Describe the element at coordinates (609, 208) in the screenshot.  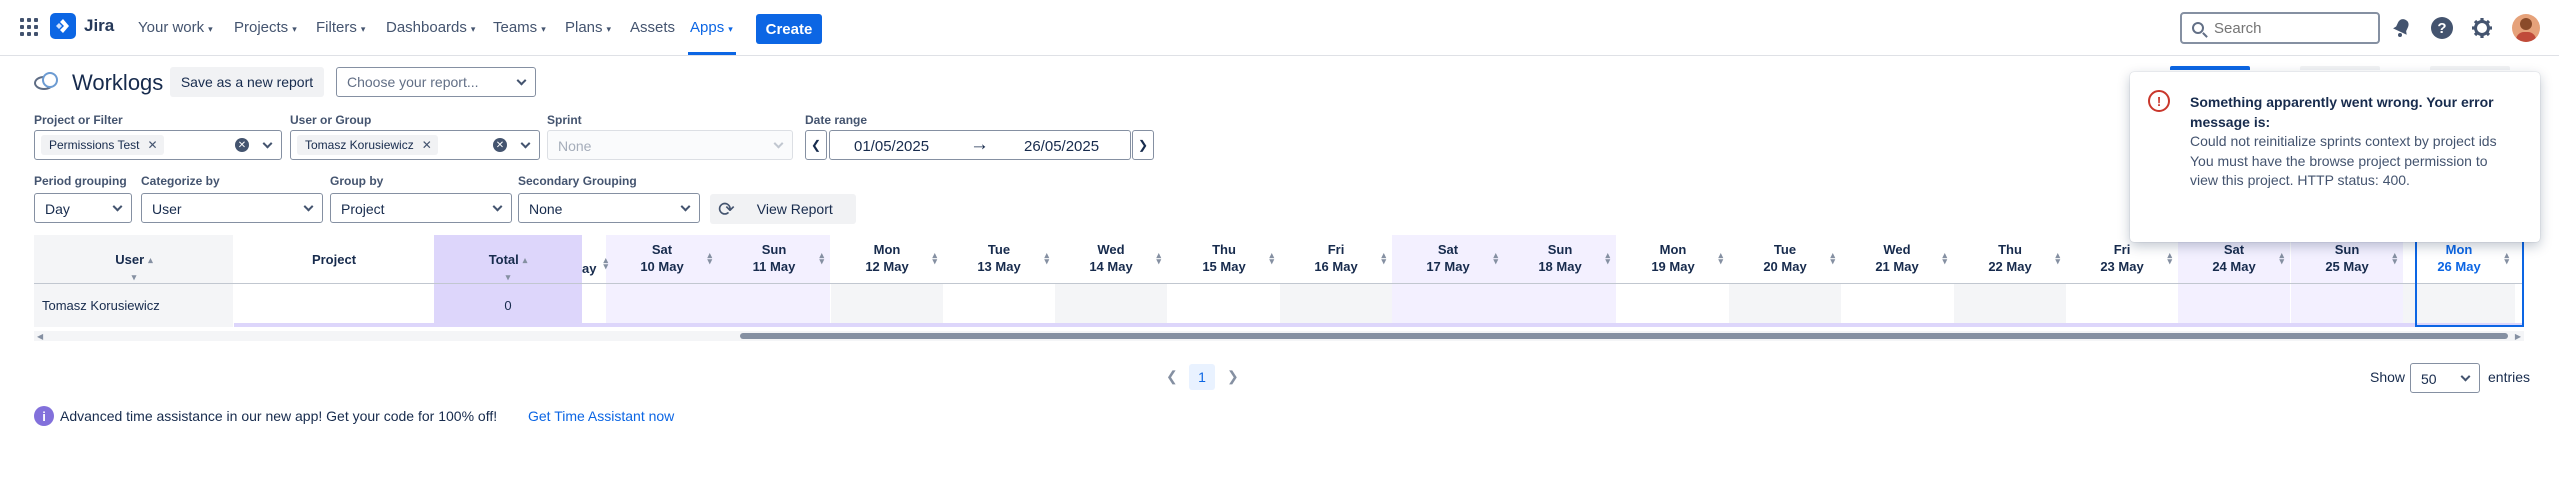
I see `secondary-grouping-select: None` at that location.